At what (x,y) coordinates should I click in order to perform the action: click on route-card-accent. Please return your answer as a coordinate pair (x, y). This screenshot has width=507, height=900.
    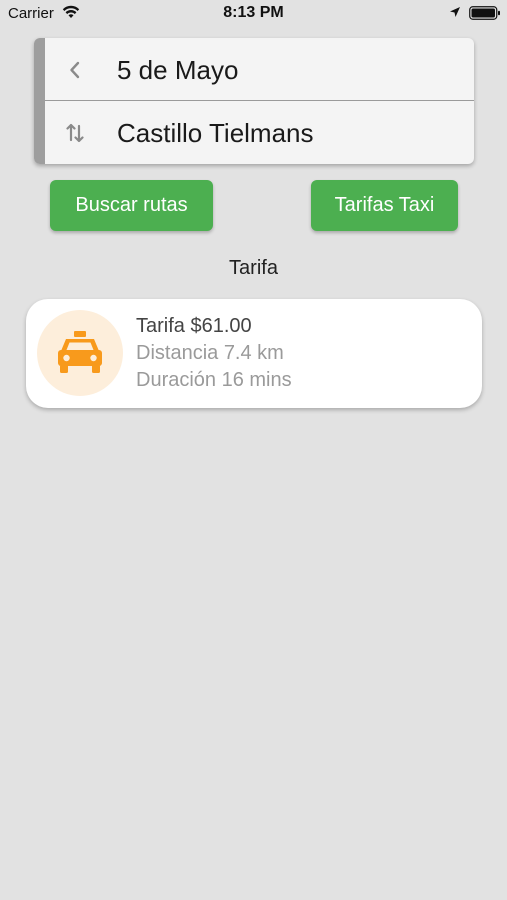
    Looking at the image, I should click on (39, 101).